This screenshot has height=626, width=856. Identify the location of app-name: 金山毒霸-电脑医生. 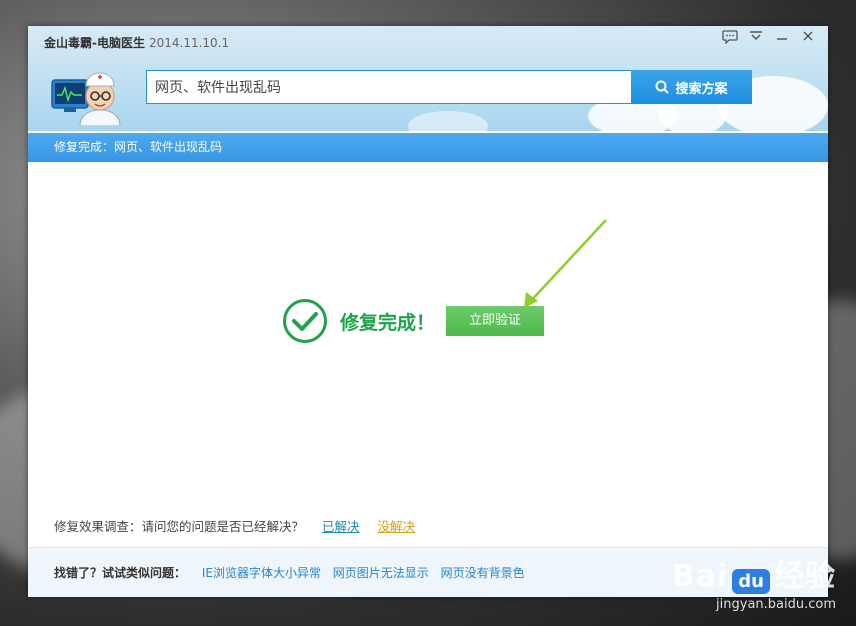
(94, 43).